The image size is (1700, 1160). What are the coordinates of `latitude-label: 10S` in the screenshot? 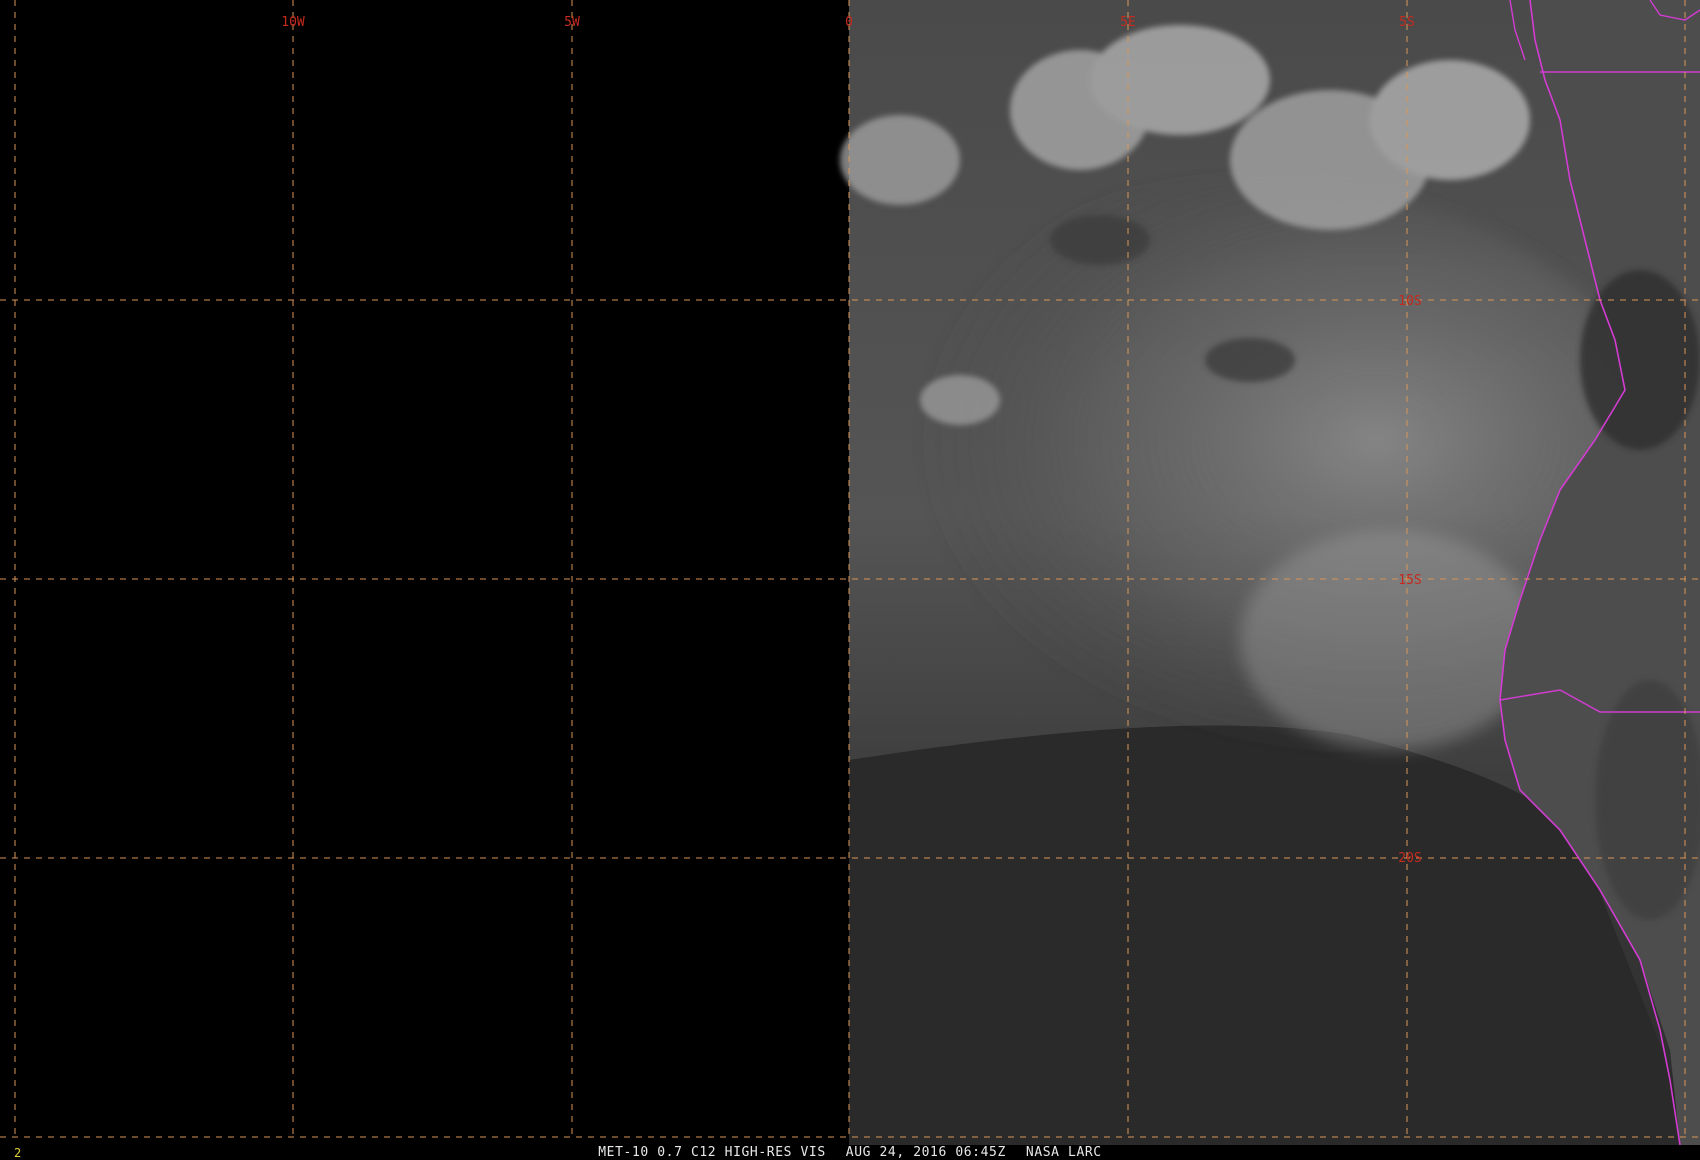 It's located at (1409, 301).